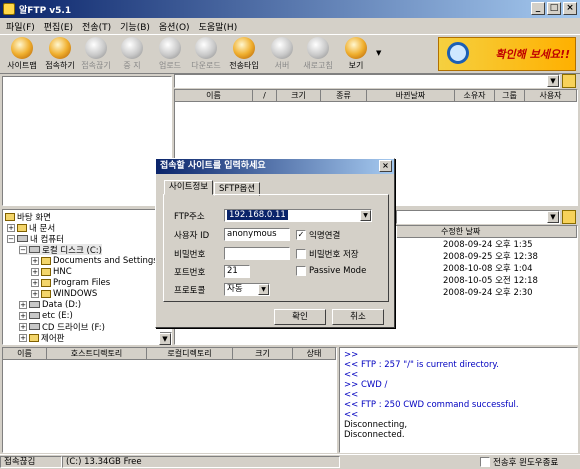  Describe the element at coordinates (344, 96) in the screenshot. I see `remote-col-type: 종류` at that location.